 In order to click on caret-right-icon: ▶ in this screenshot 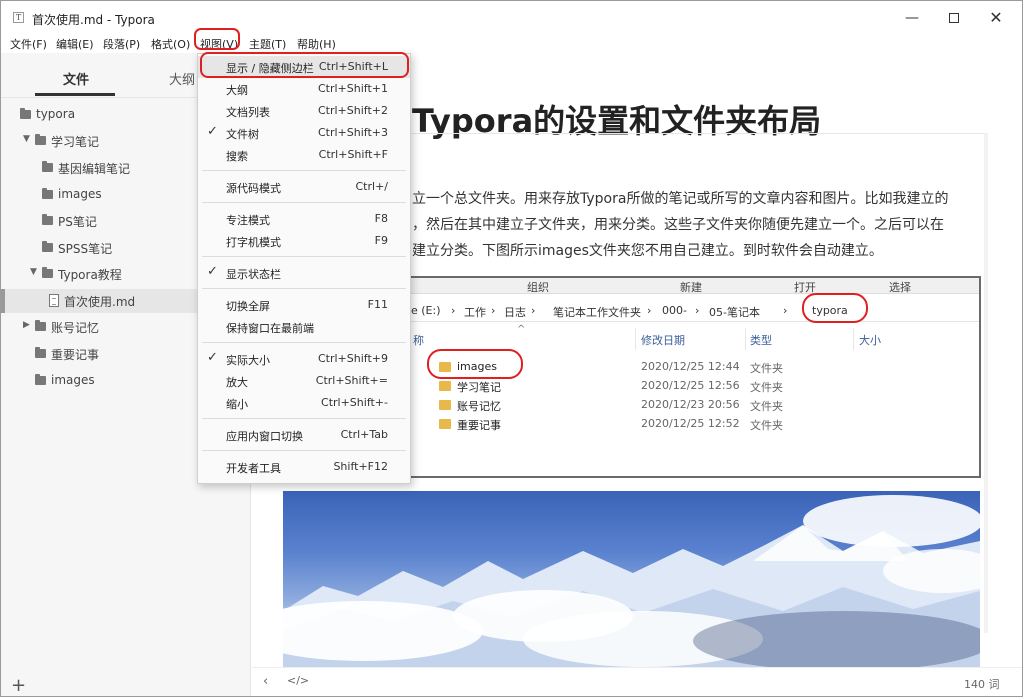, I will do `click(26, 325)`.